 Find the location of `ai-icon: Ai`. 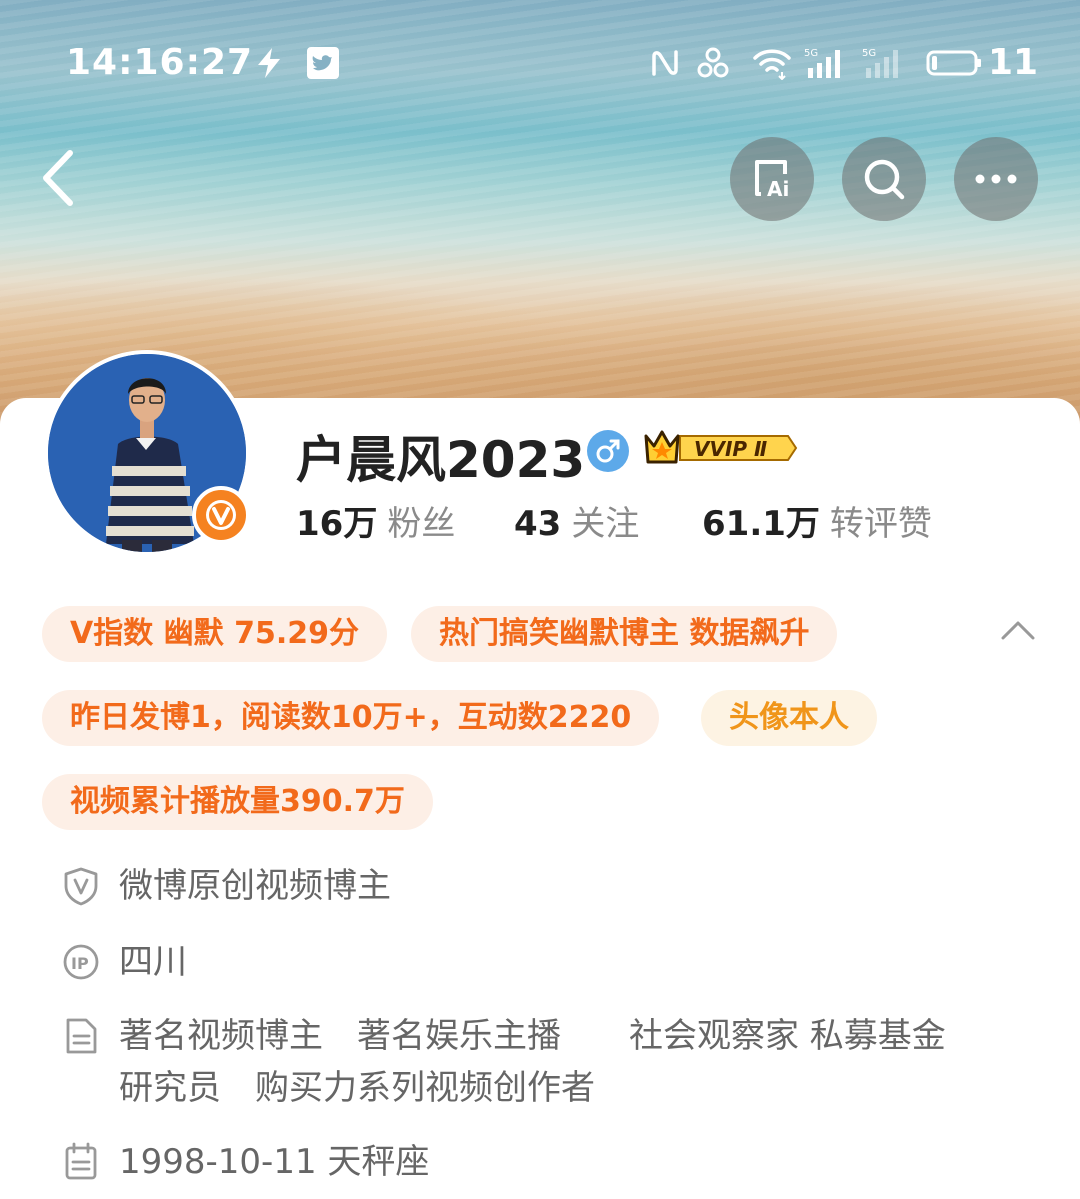

ai-icon: Ai is located at coordinates (772, 180).